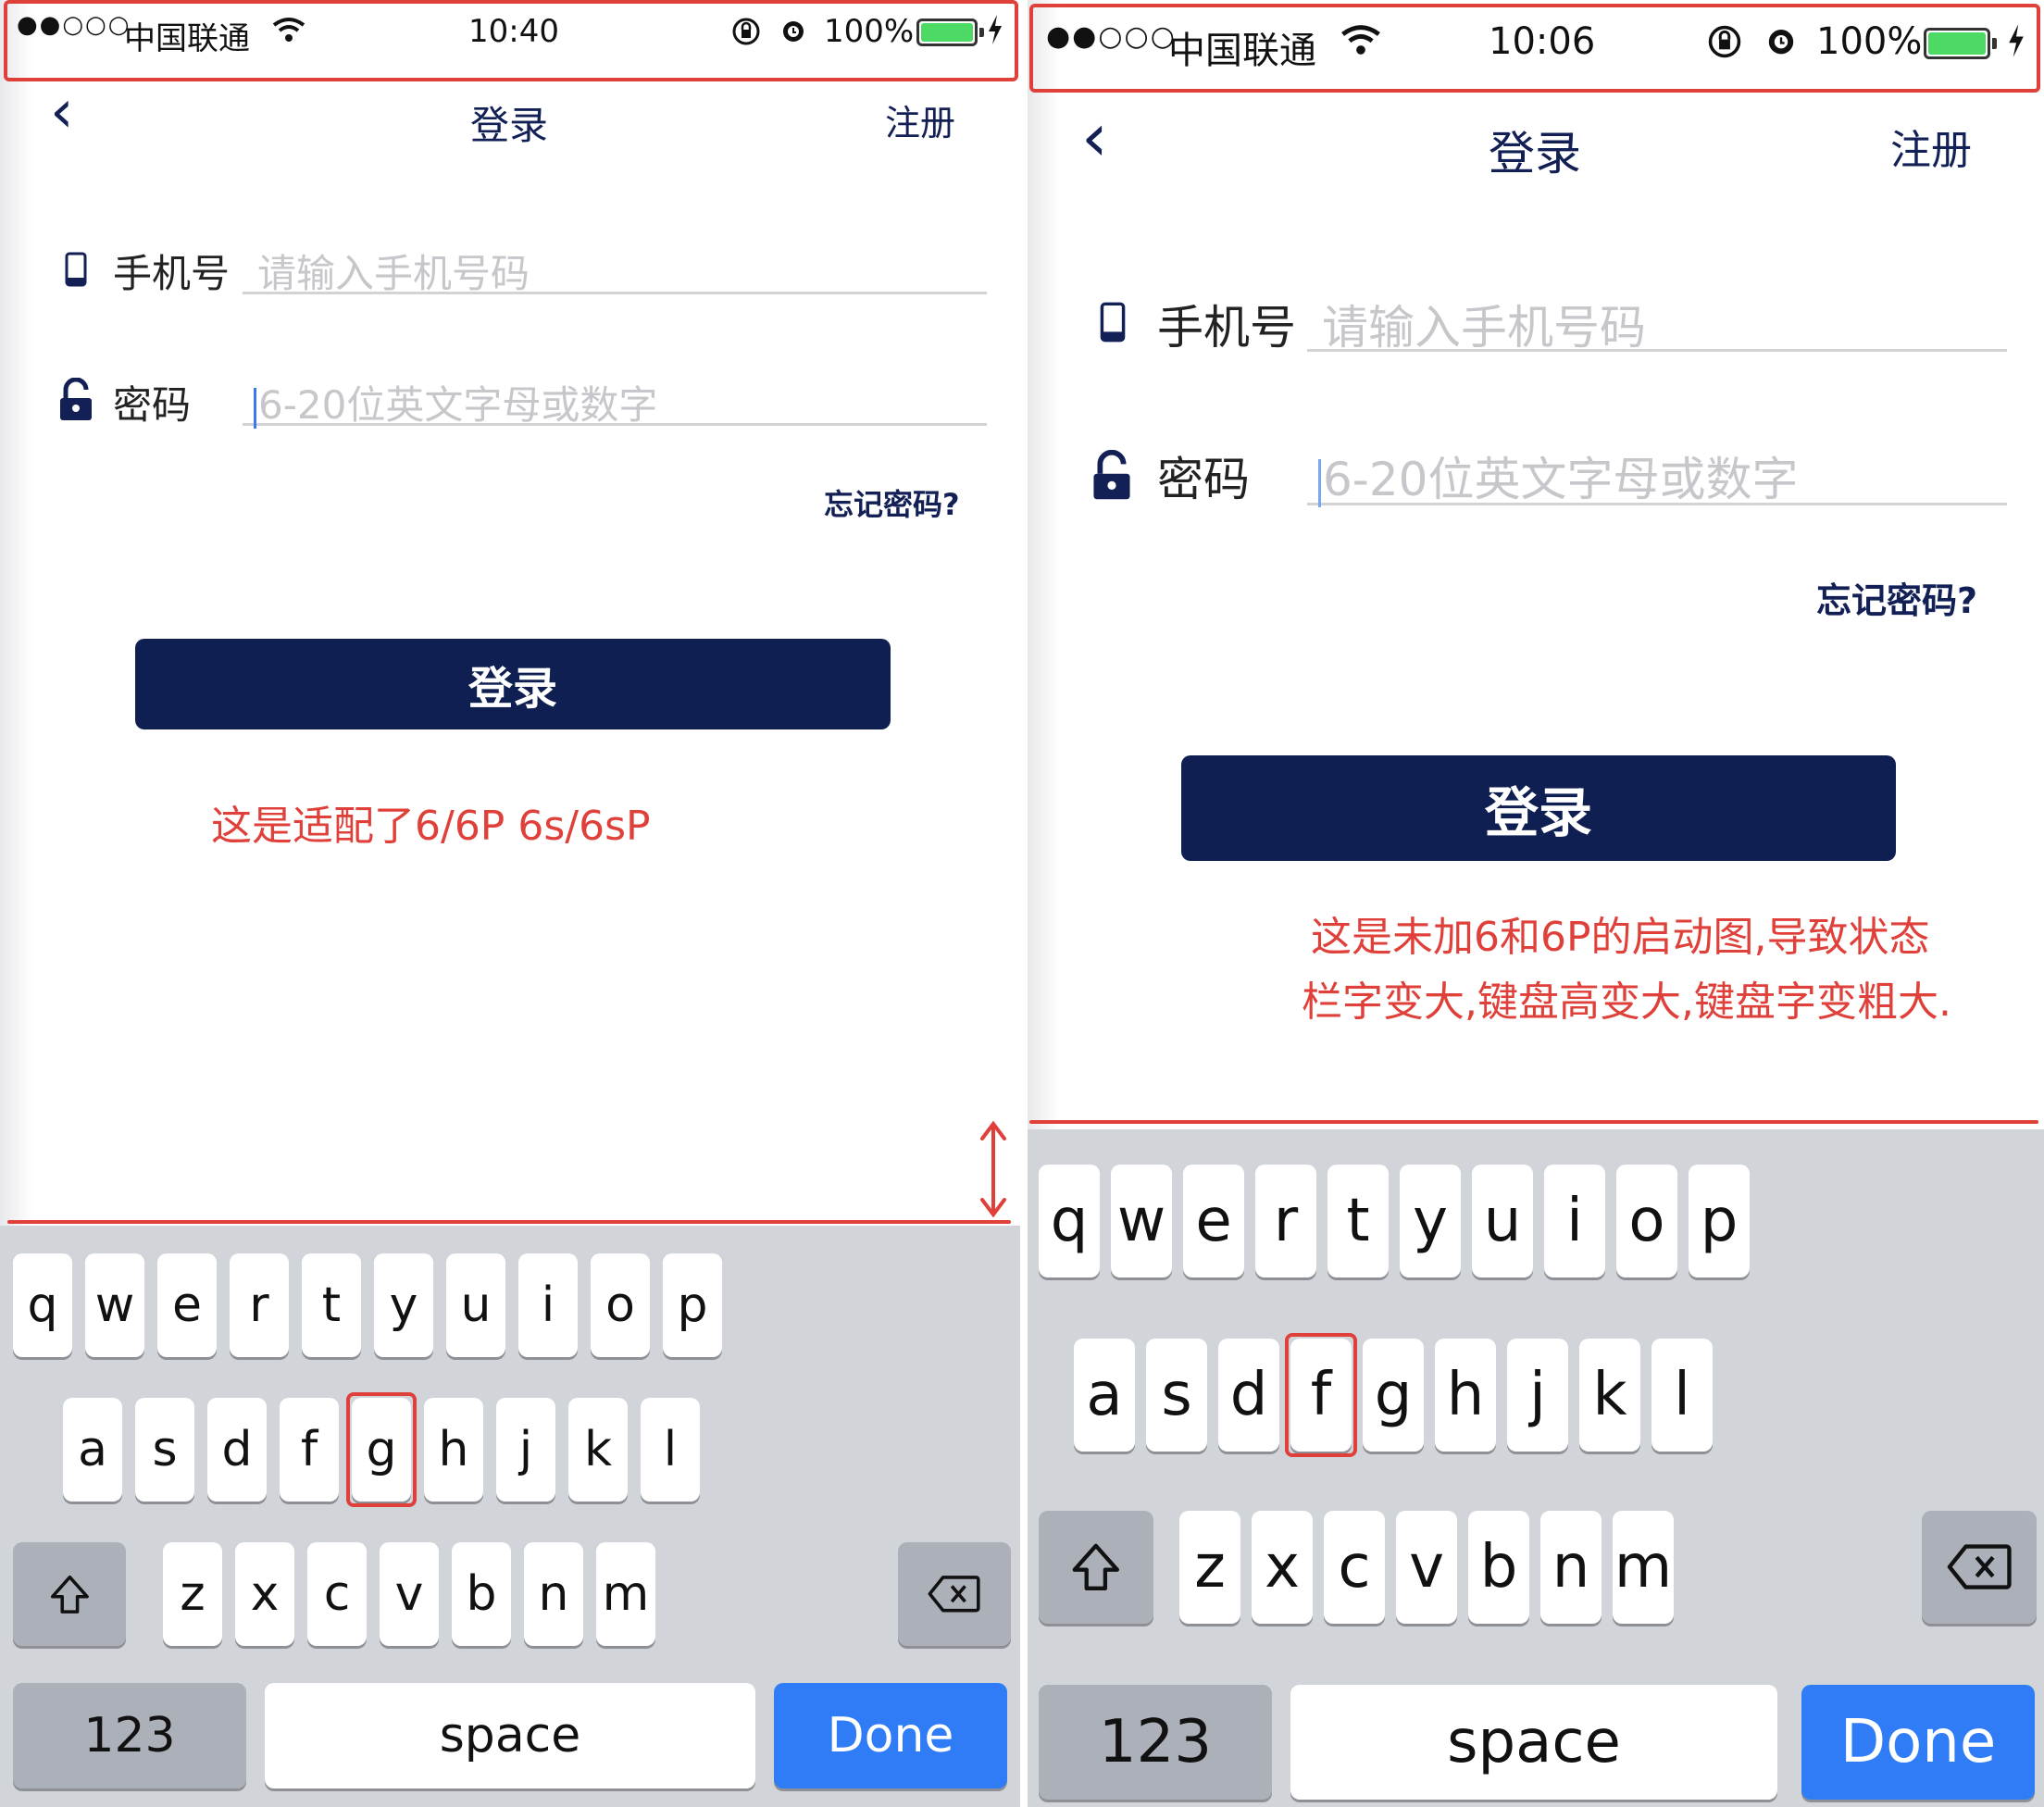 Image resolution: width=2044 pixels, height=1807 pixels. I want to click on password-placeholder: 6-20位英文字母或数字, so click(458, 405).